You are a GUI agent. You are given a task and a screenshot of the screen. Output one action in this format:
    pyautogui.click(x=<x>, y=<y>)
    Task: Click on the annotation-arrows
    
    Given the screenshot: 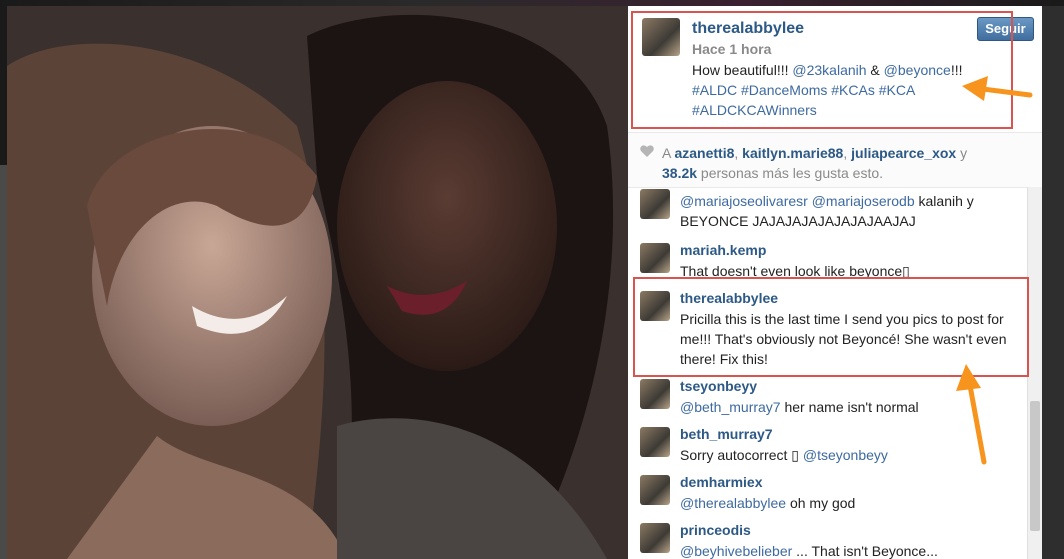 What is the action you would take?
    pyautogui.click(x=994, y=270)
    